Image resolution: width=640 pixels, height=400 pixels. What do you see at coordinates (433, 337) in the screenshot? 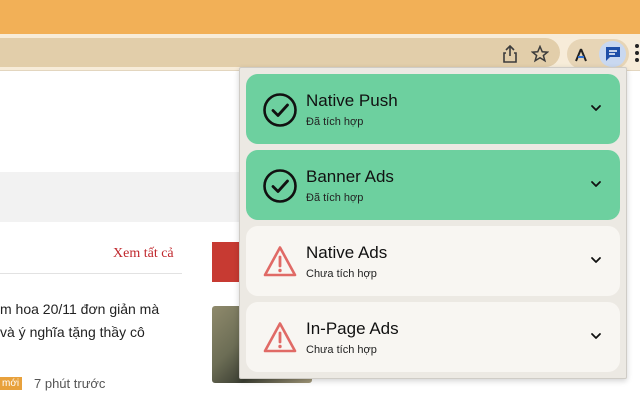
I see `integration-card-in-page-ads: In-Page Ads Chưa tích hợp` at bounding box center [433, 337].